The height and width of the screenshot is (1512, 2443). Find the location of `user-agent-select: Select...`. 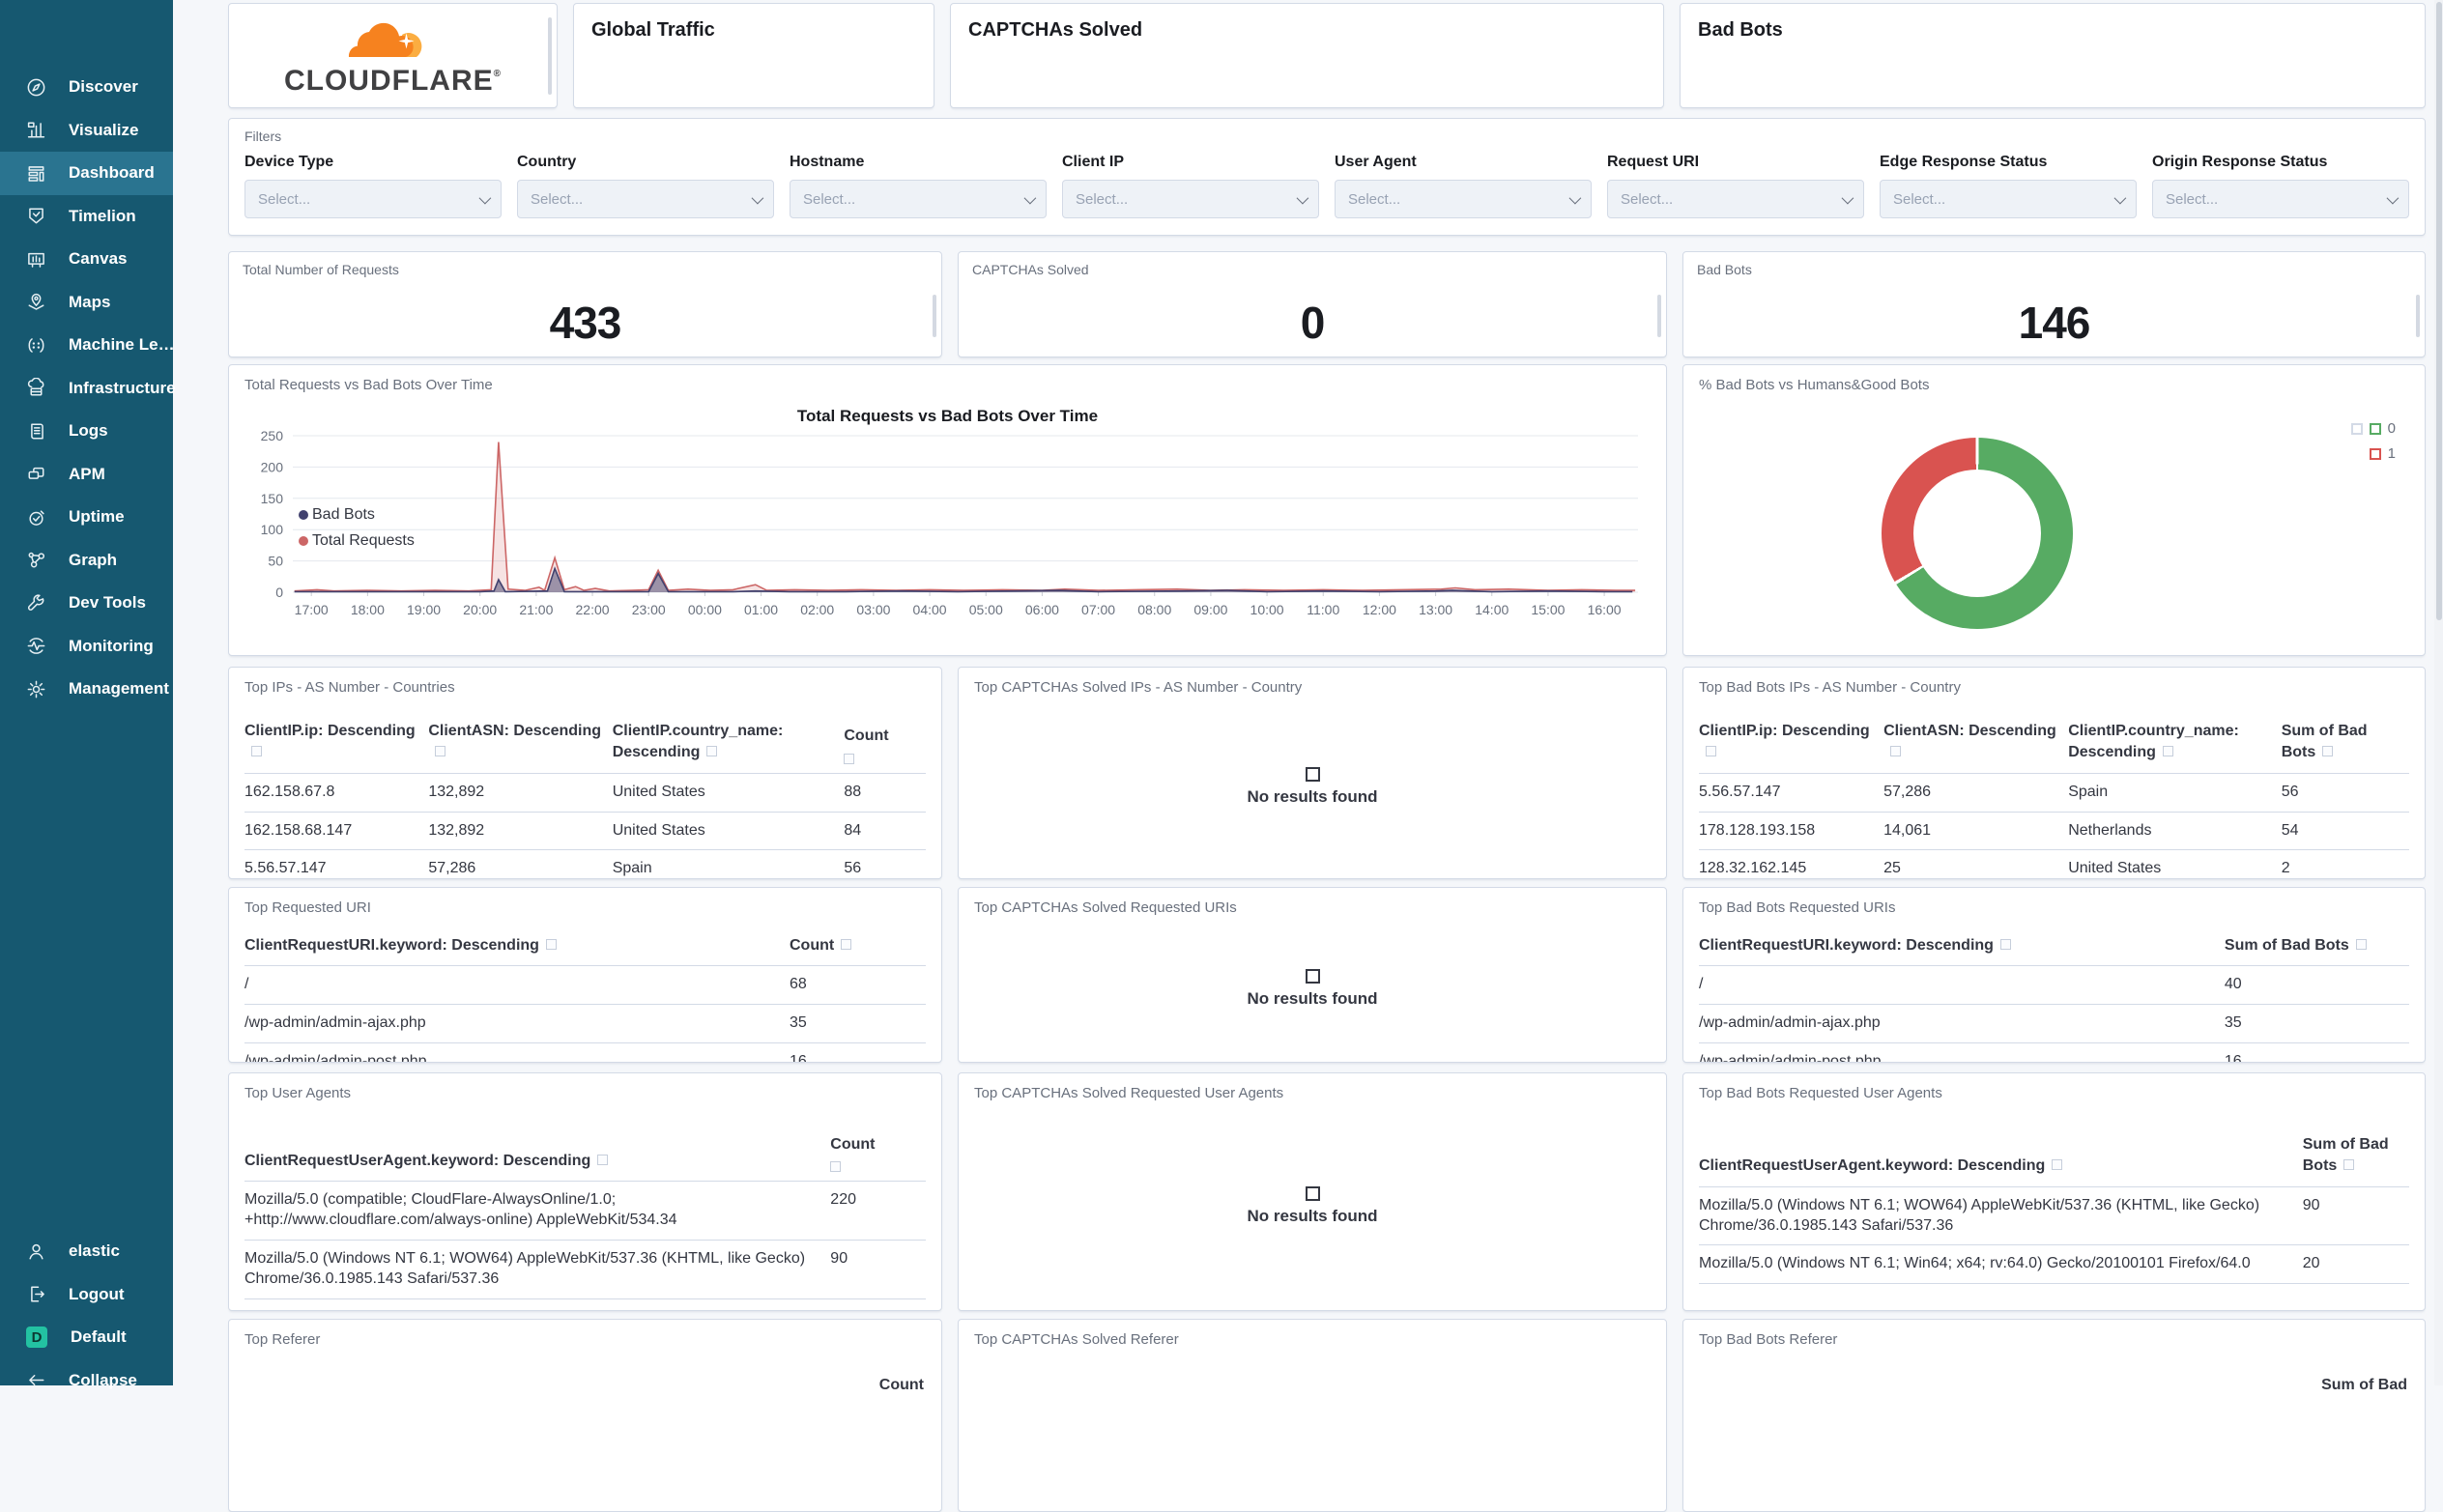

user-agent-select: Select... is located at coordinates (1463, 199).